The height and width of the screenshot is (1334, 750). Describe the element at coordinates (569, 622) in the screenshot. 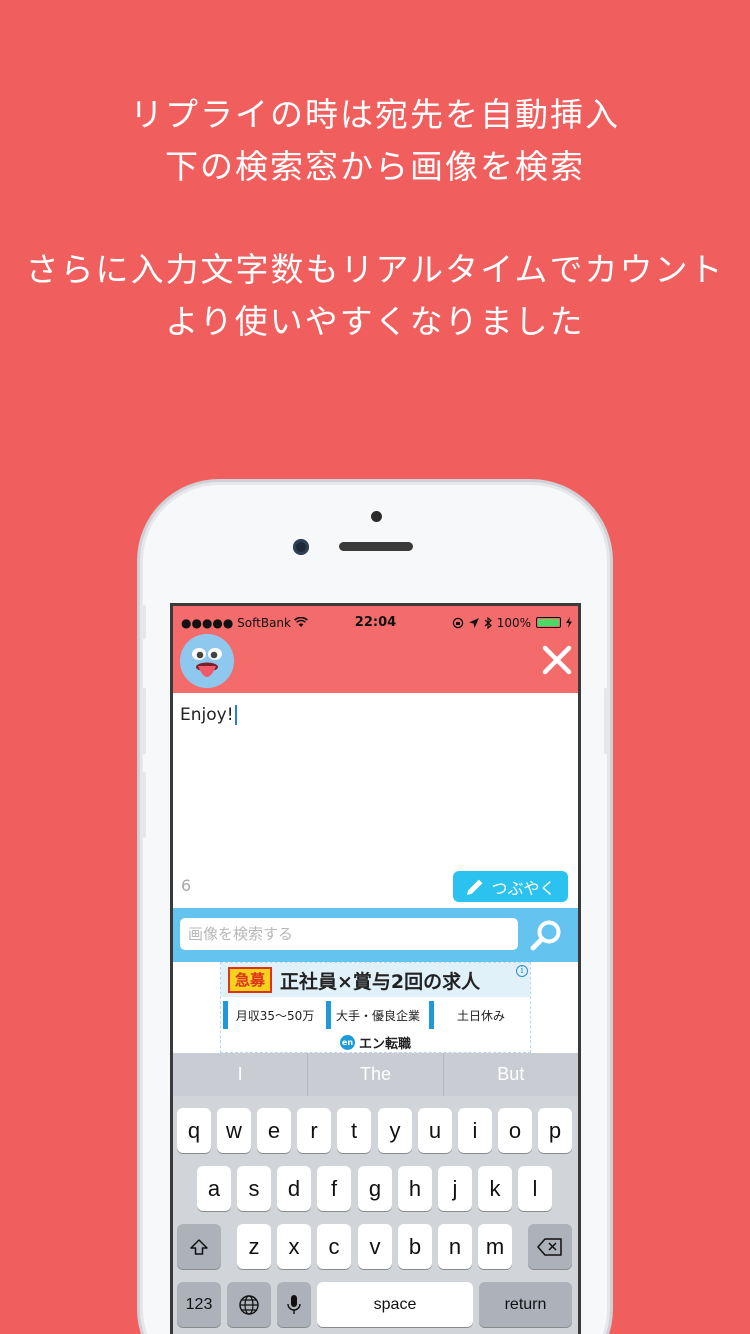

I see `charging-icon` at that location.